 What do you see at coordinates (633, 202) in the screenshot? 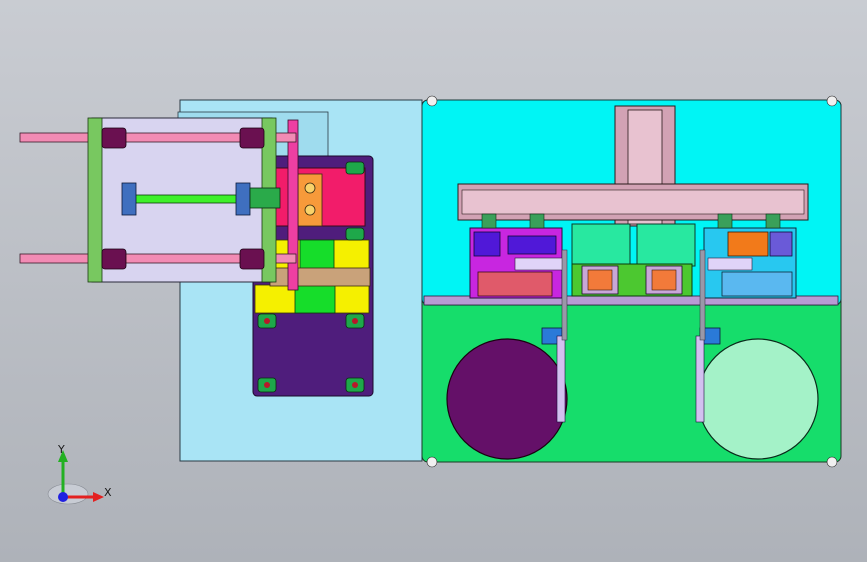
I see `horizontal-beam` at bounding box center [633, 202].